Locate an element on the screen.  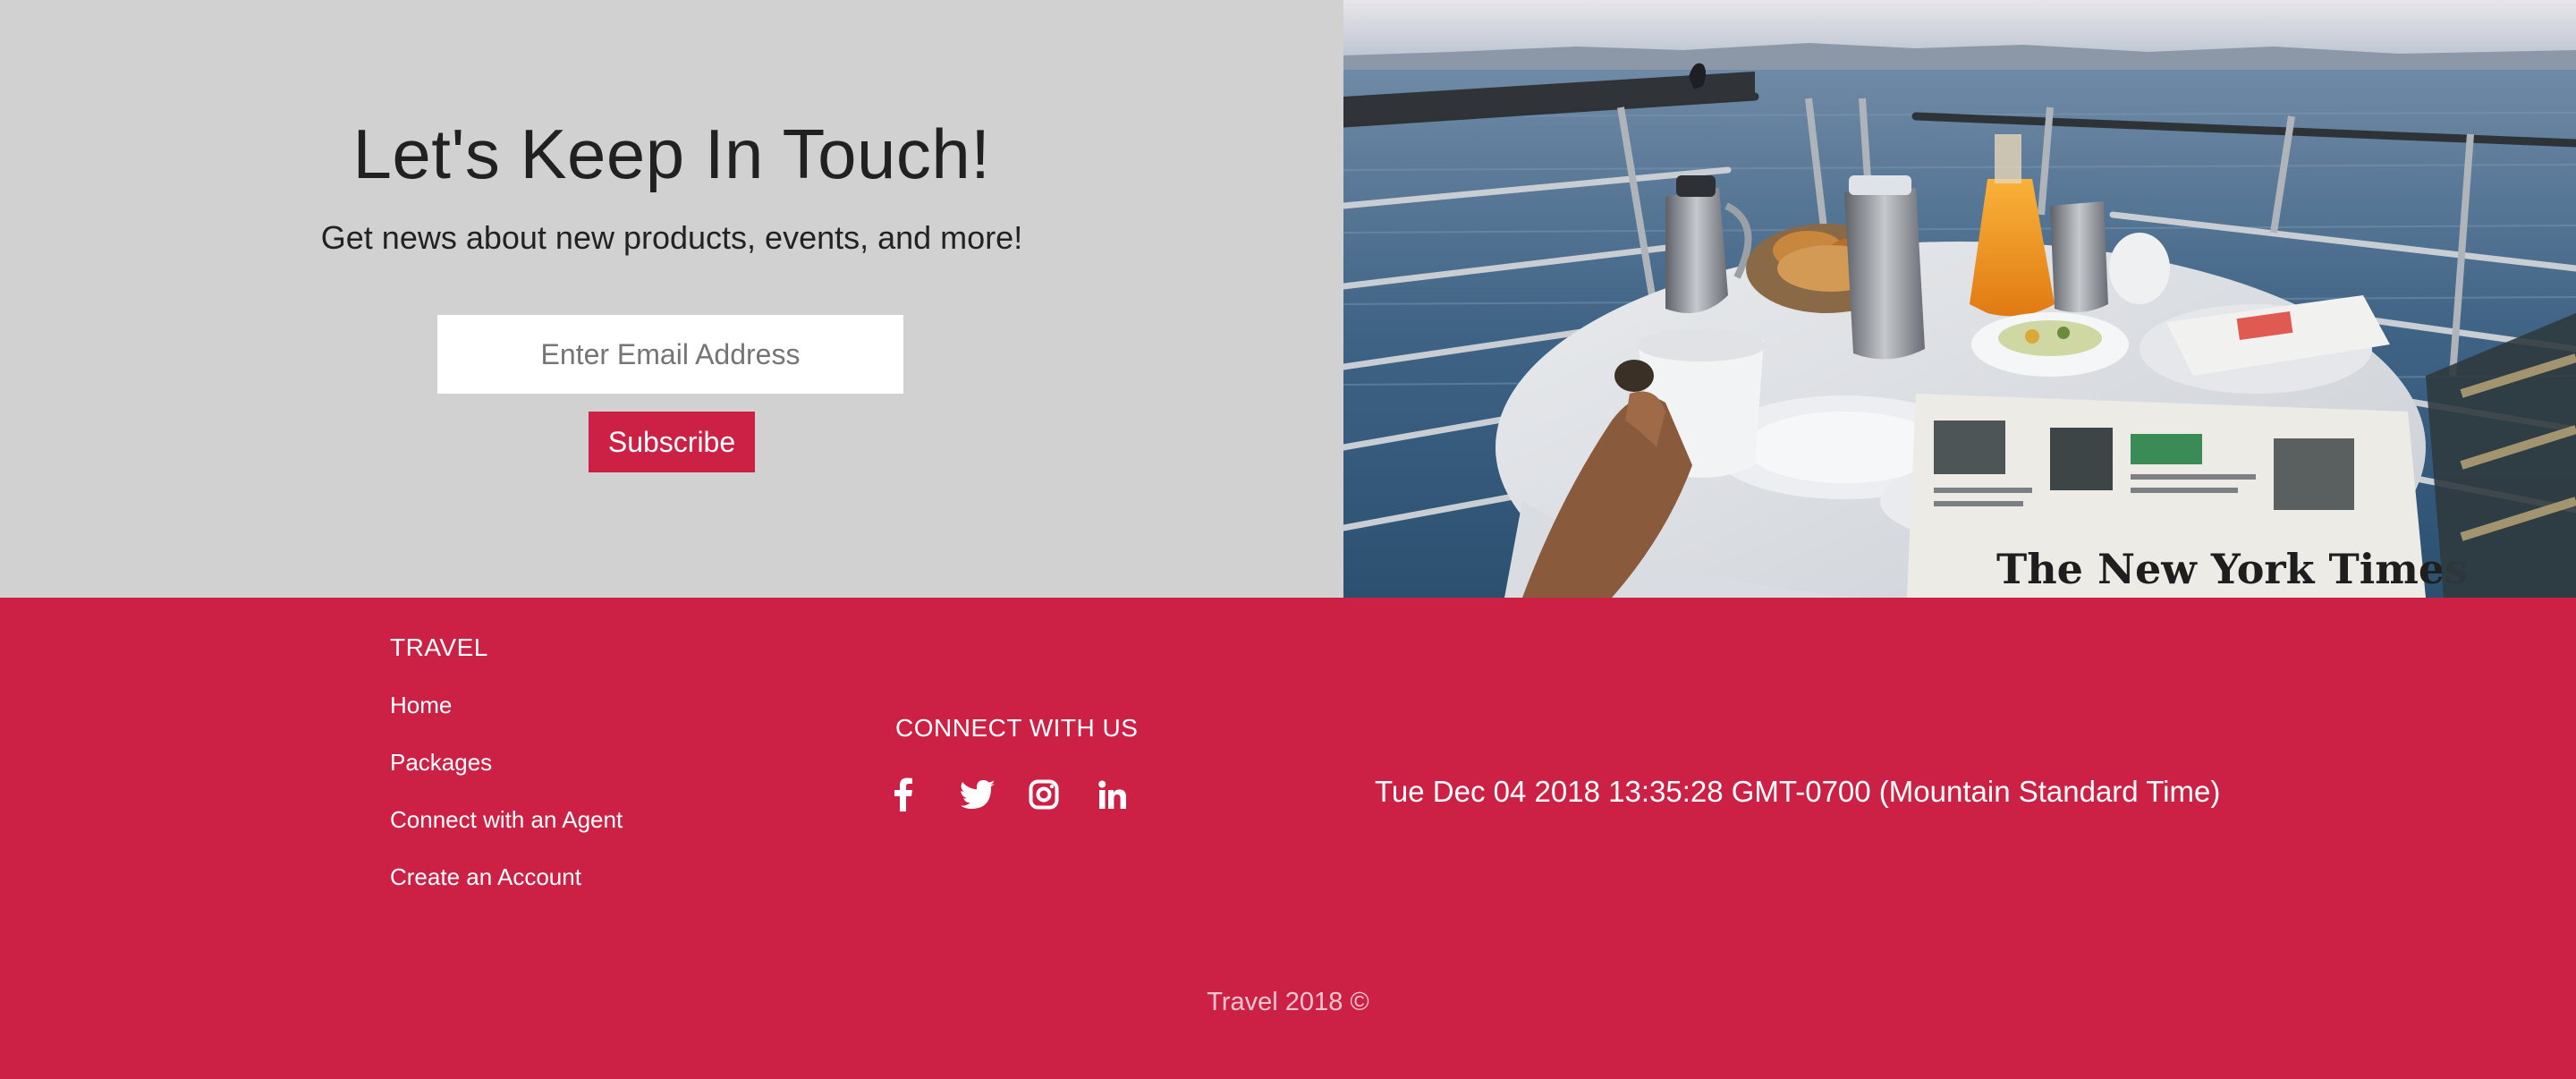
footer-travel-title: TRAVEL is located at coordinates (439, 647).